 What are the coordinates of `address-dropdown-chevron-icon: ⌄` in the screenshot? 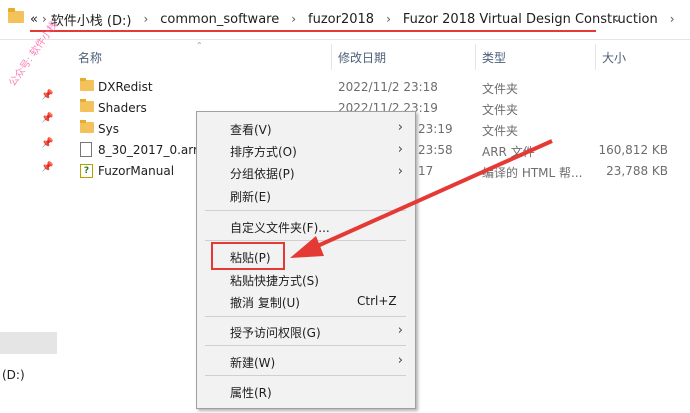 It's located at (617, 18).